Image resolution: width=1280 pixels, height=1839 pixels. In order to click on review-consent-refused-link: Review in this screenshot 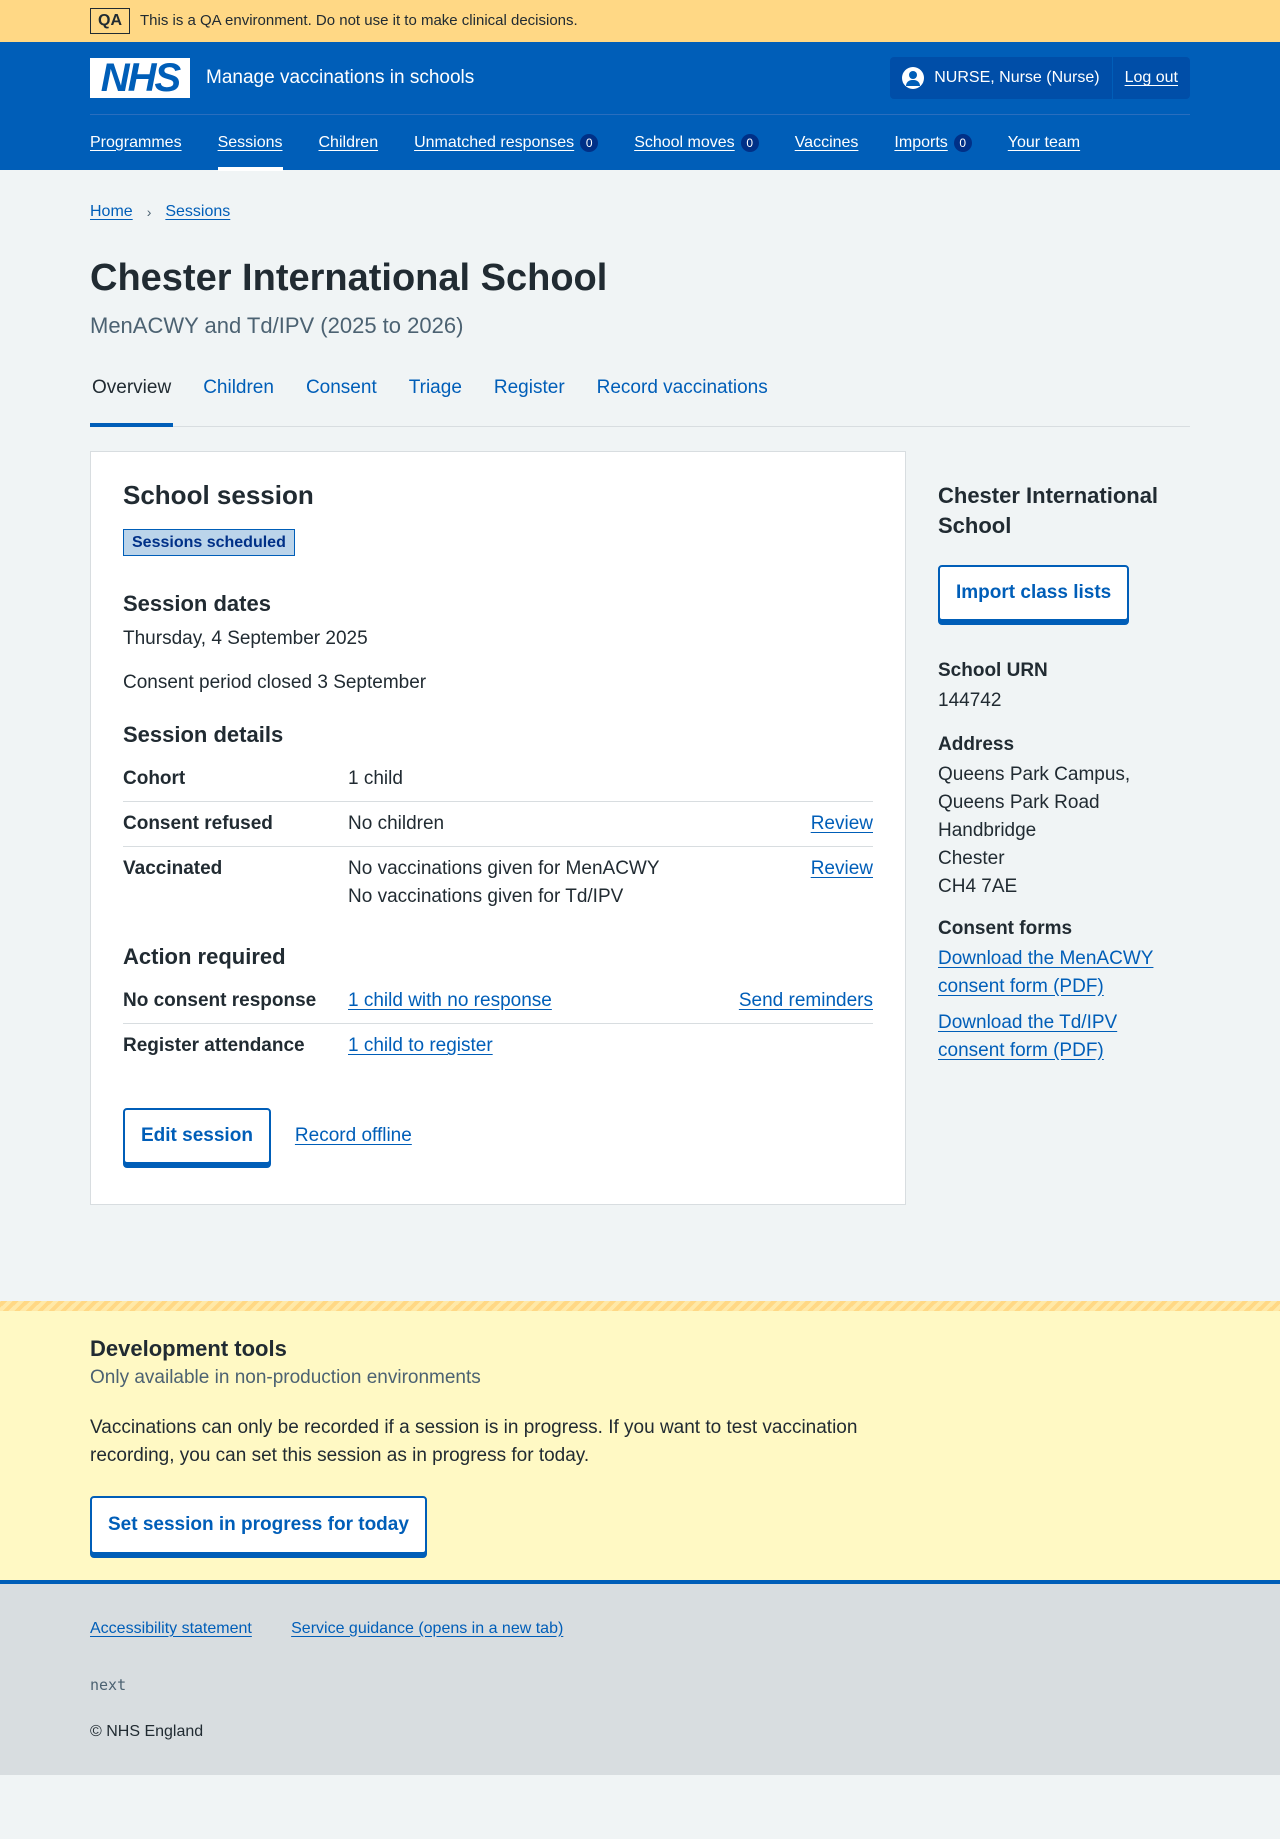, I will do `click(842, 823)`.